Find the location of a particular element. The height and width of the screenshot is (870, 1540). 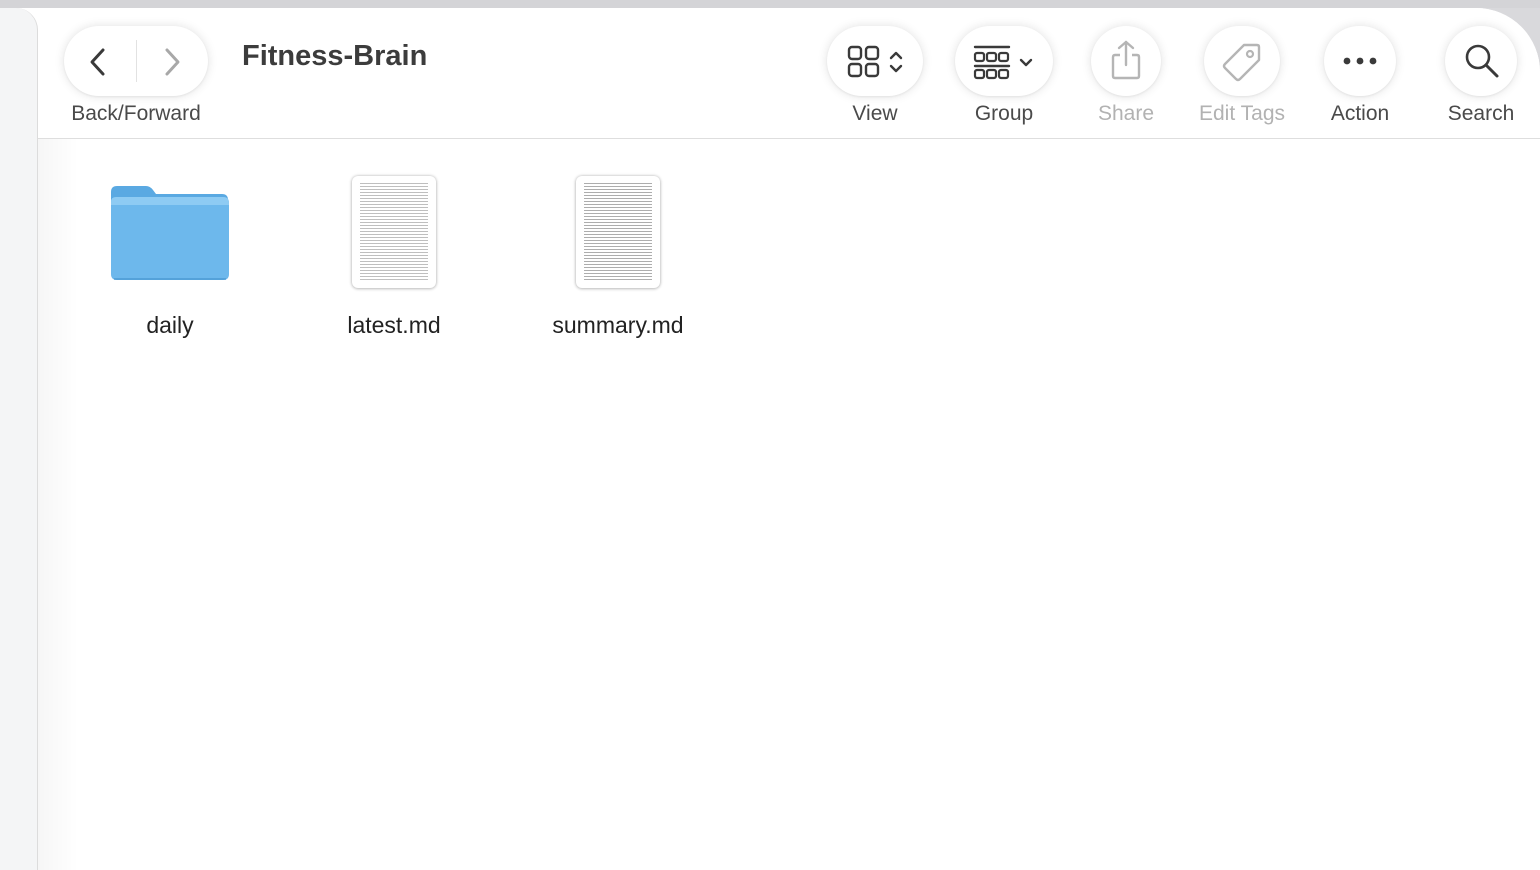

edit-tags-button is located at coordinates (1242, 61).